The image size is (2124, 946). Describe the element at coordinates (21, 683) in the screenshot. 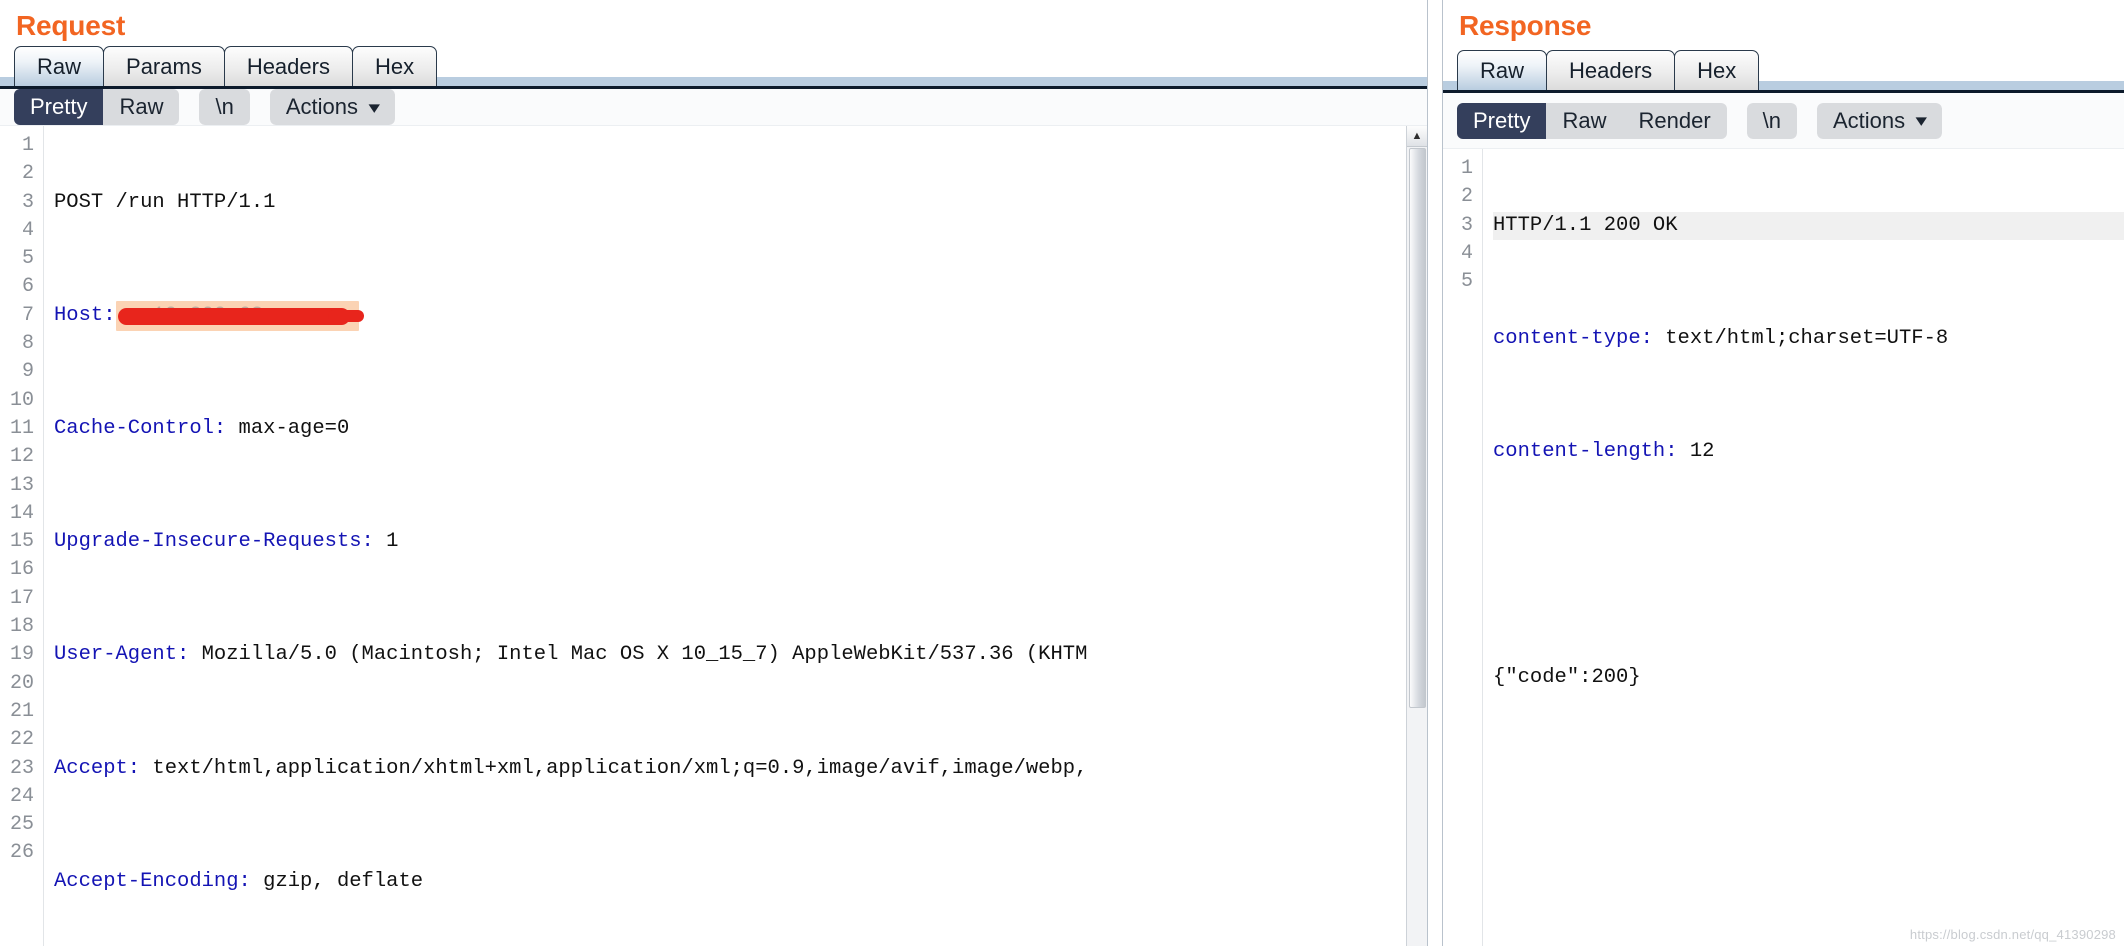

I see `line-number: 20` at that location.